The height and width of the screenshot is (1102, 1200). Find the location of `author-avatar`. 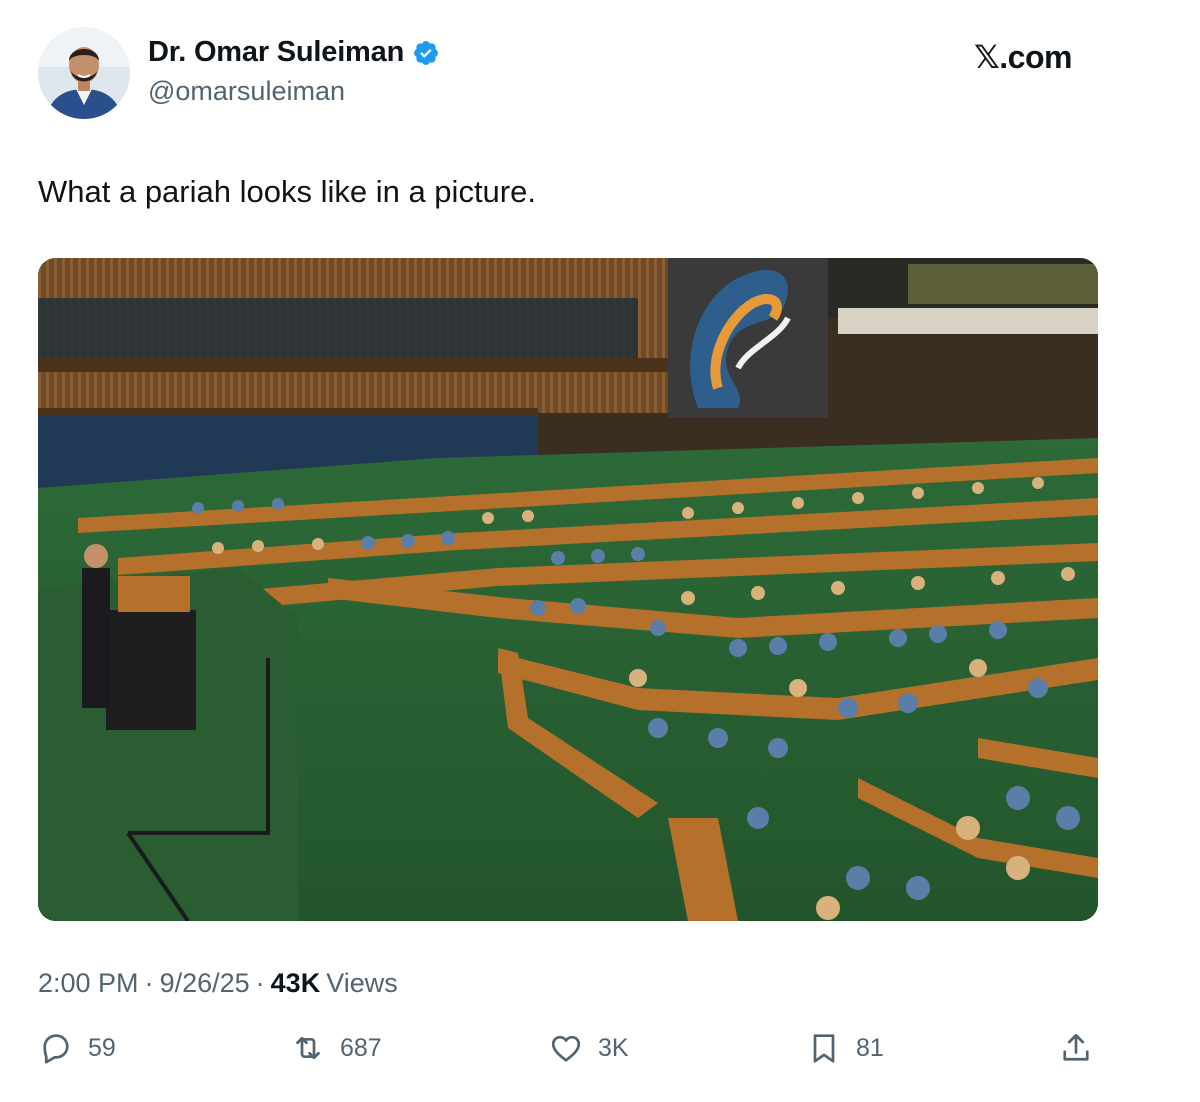

author-avatar is located at coordinates (84, 73).